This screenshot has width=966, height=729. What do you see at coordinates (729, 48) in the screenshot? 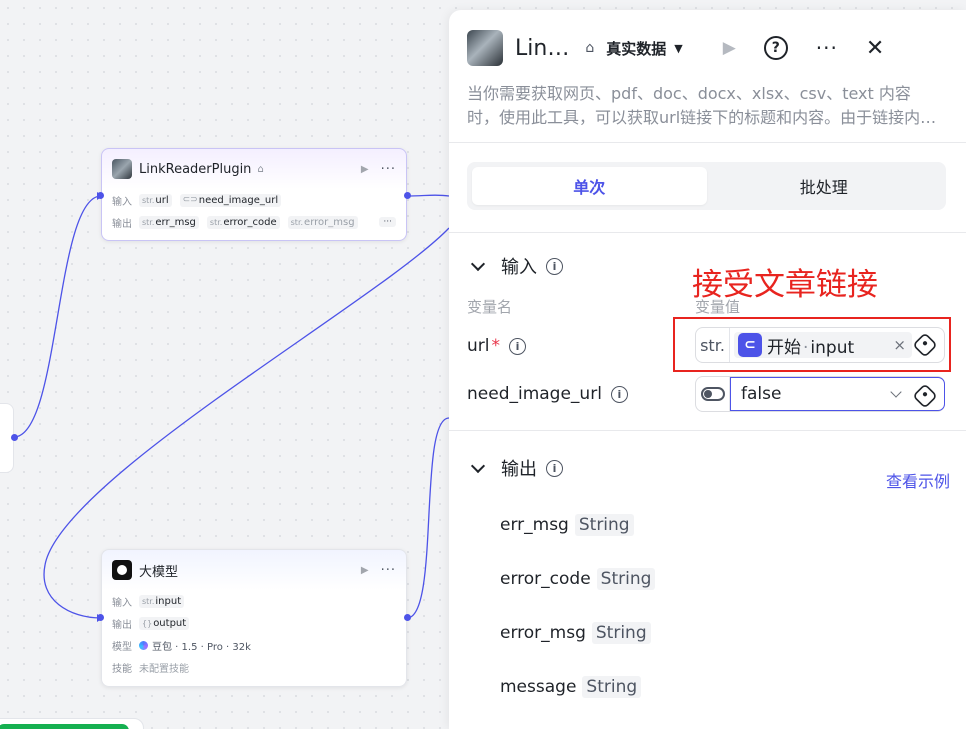
I see `run-icon: ▶` at bounding box center [729, 48].